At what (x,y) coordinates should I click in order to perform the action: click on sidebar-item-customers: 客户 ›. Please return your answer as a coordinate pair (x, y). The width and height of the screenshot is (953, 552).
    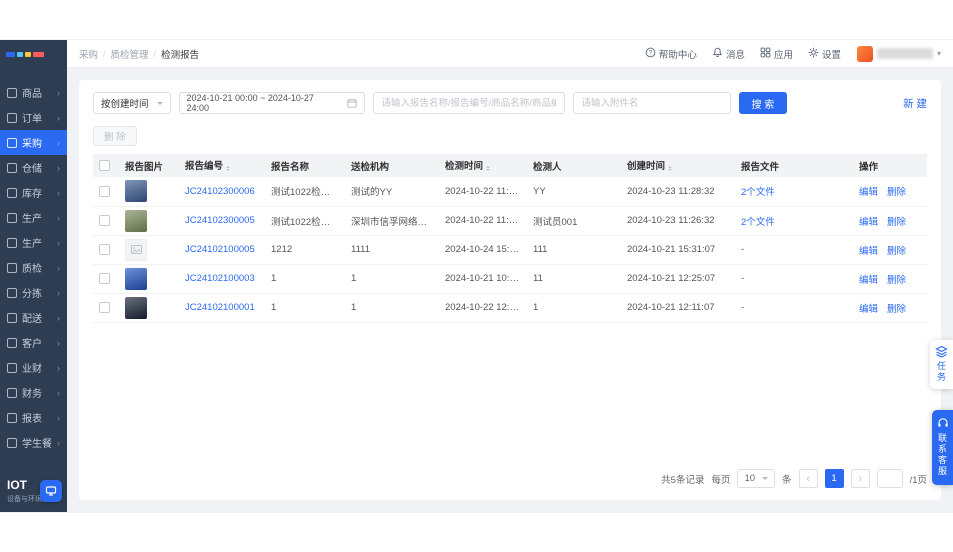
    Looking at the image, I should click on (33, 342).